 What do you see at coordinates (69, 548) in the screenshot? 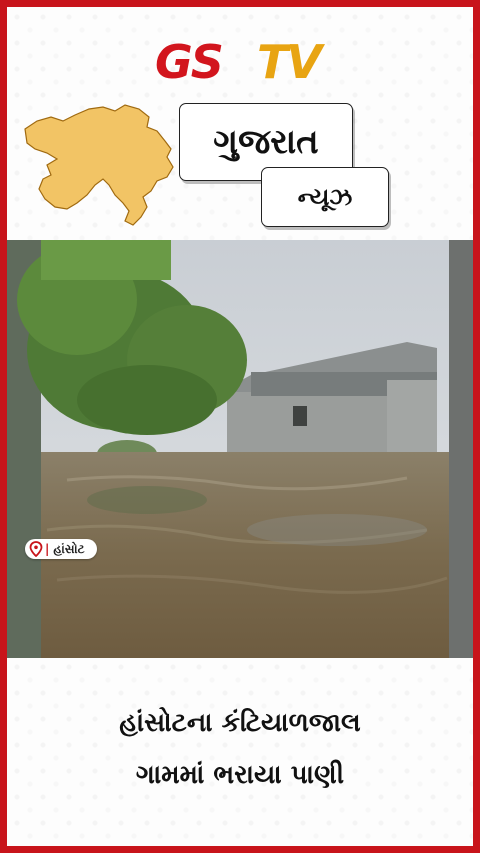
I see `location-label: હાંસોટ` at bounding box center [69, 548].